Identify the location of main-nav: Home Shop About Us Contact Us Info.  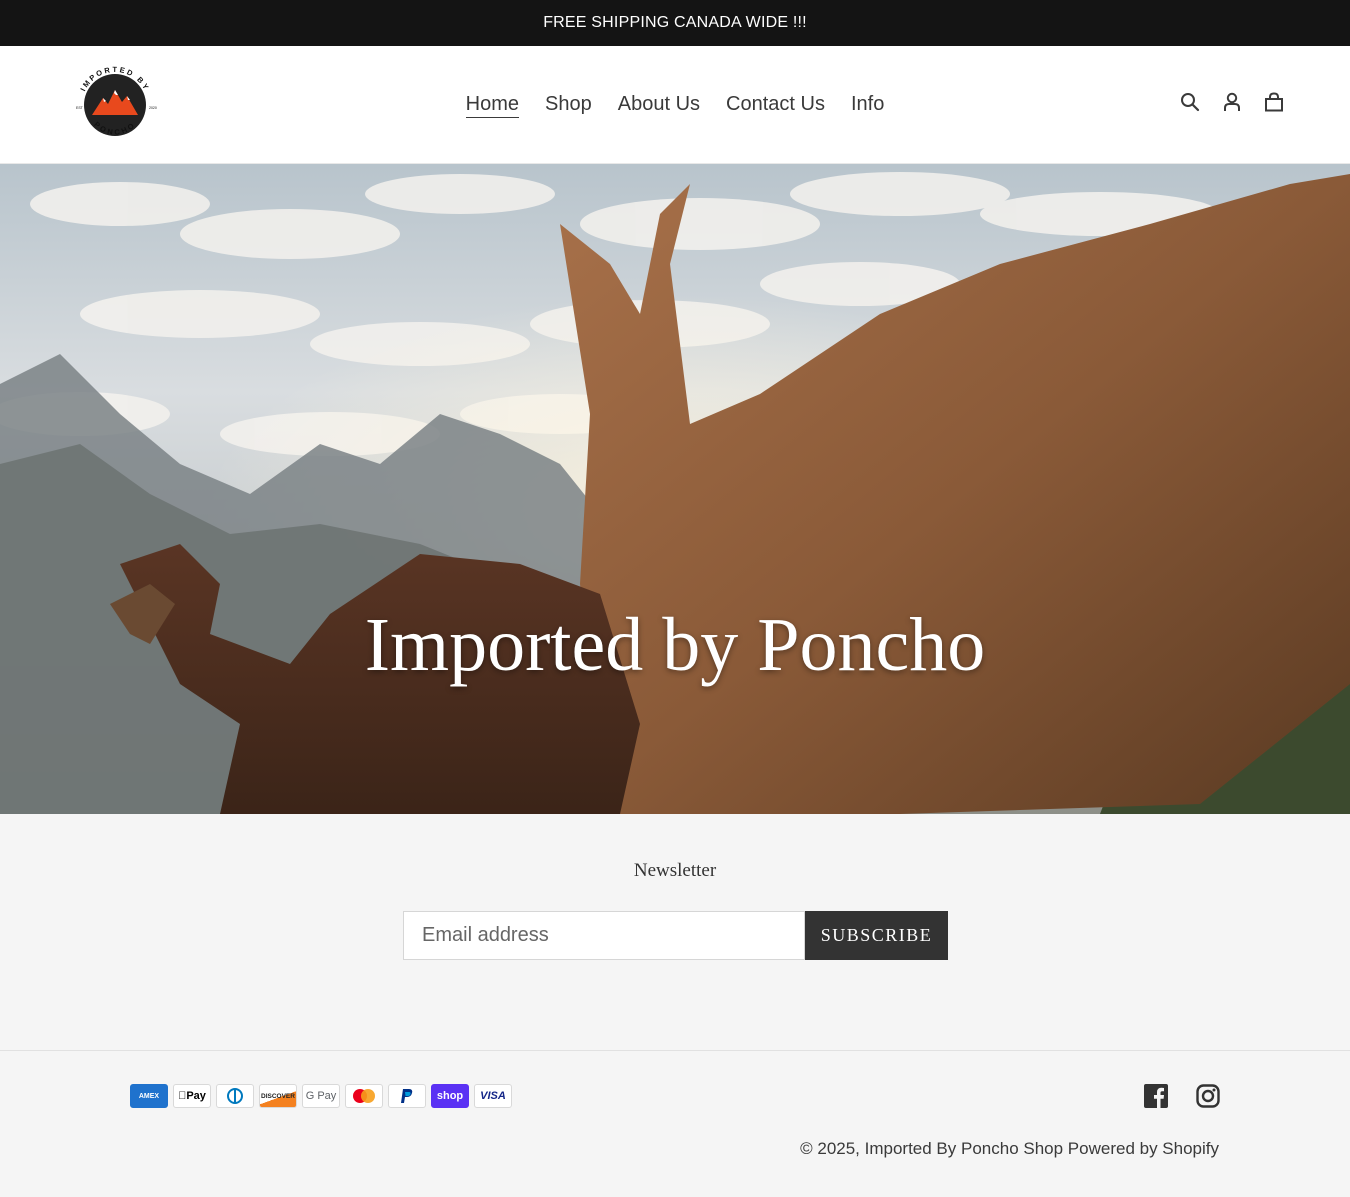
(675, 105).